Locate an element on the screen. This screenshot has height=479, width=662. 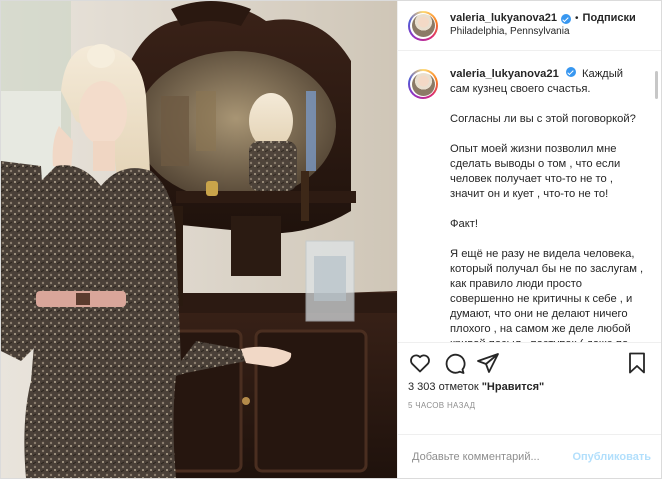
location-link: Philadelphia, Pennsylvania is located at coordinates (543, 32).